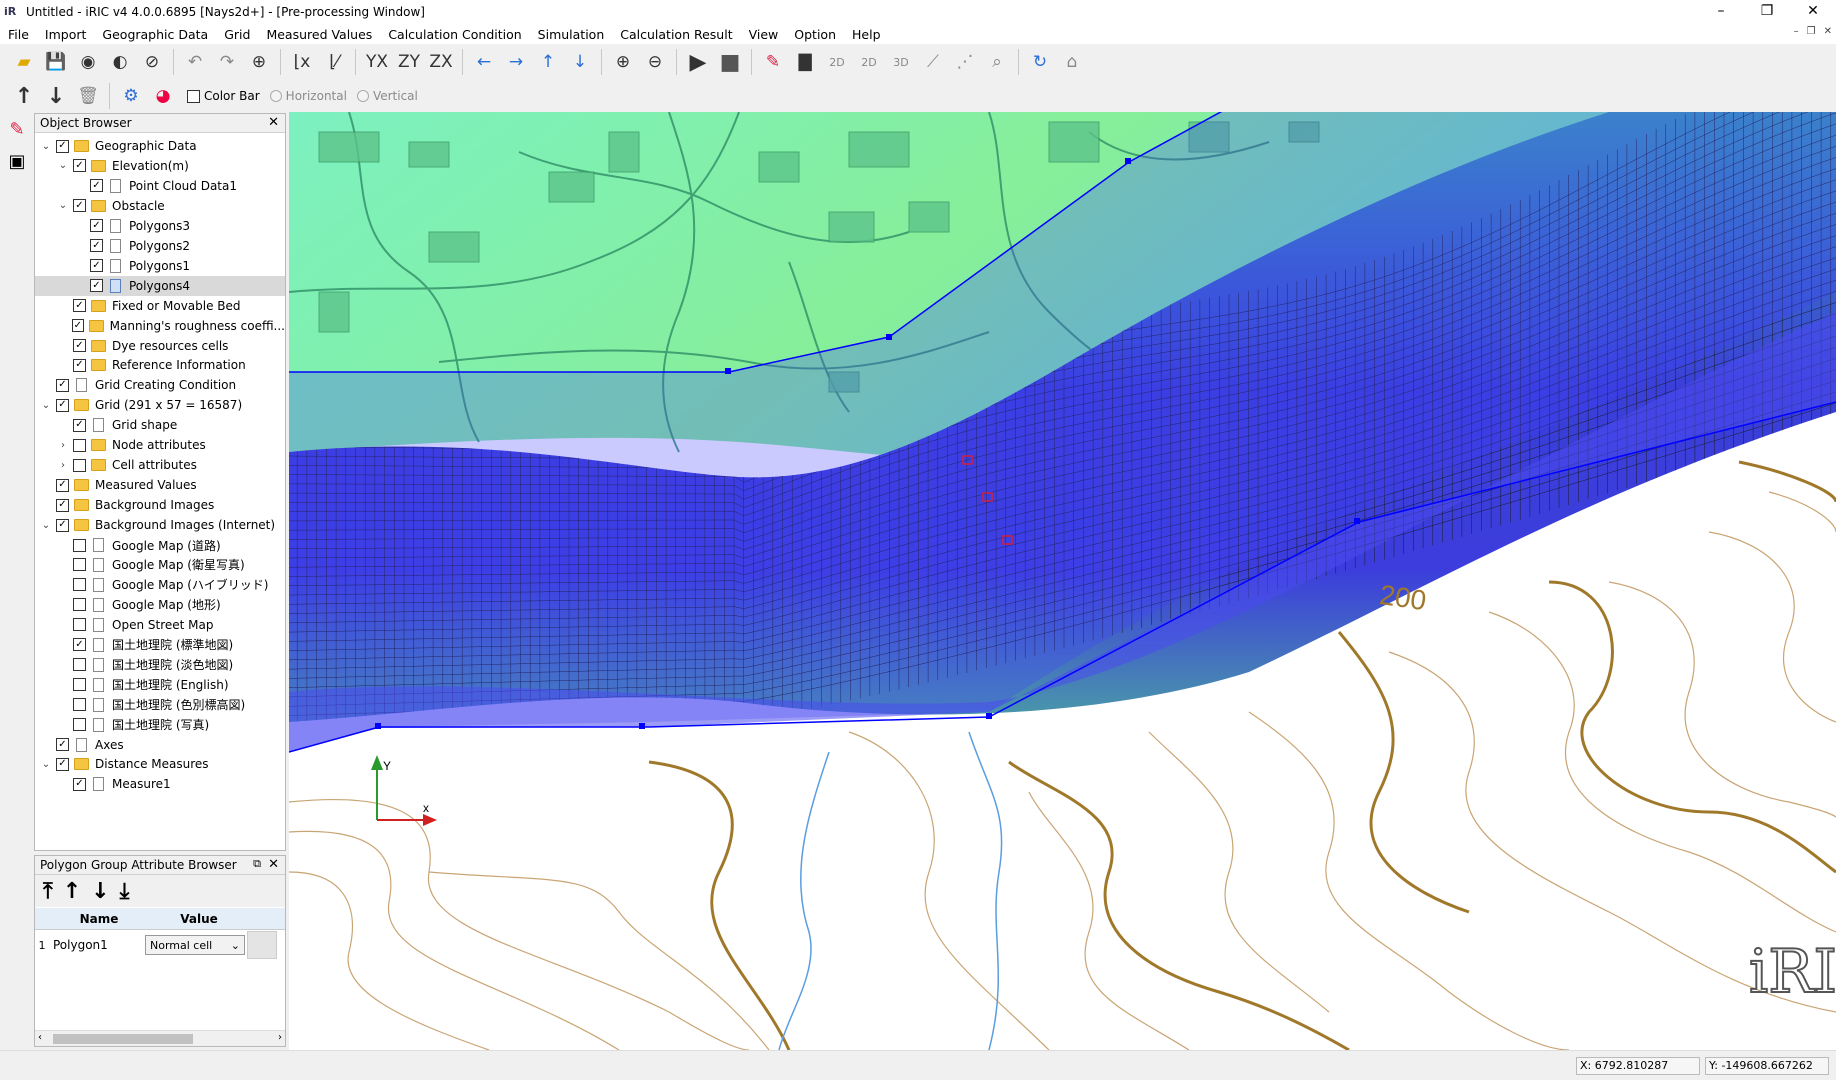  Describe the element at coordinates (160, 784) in the screenshot. I see `tree-item: ✓ Measure1` at that location.